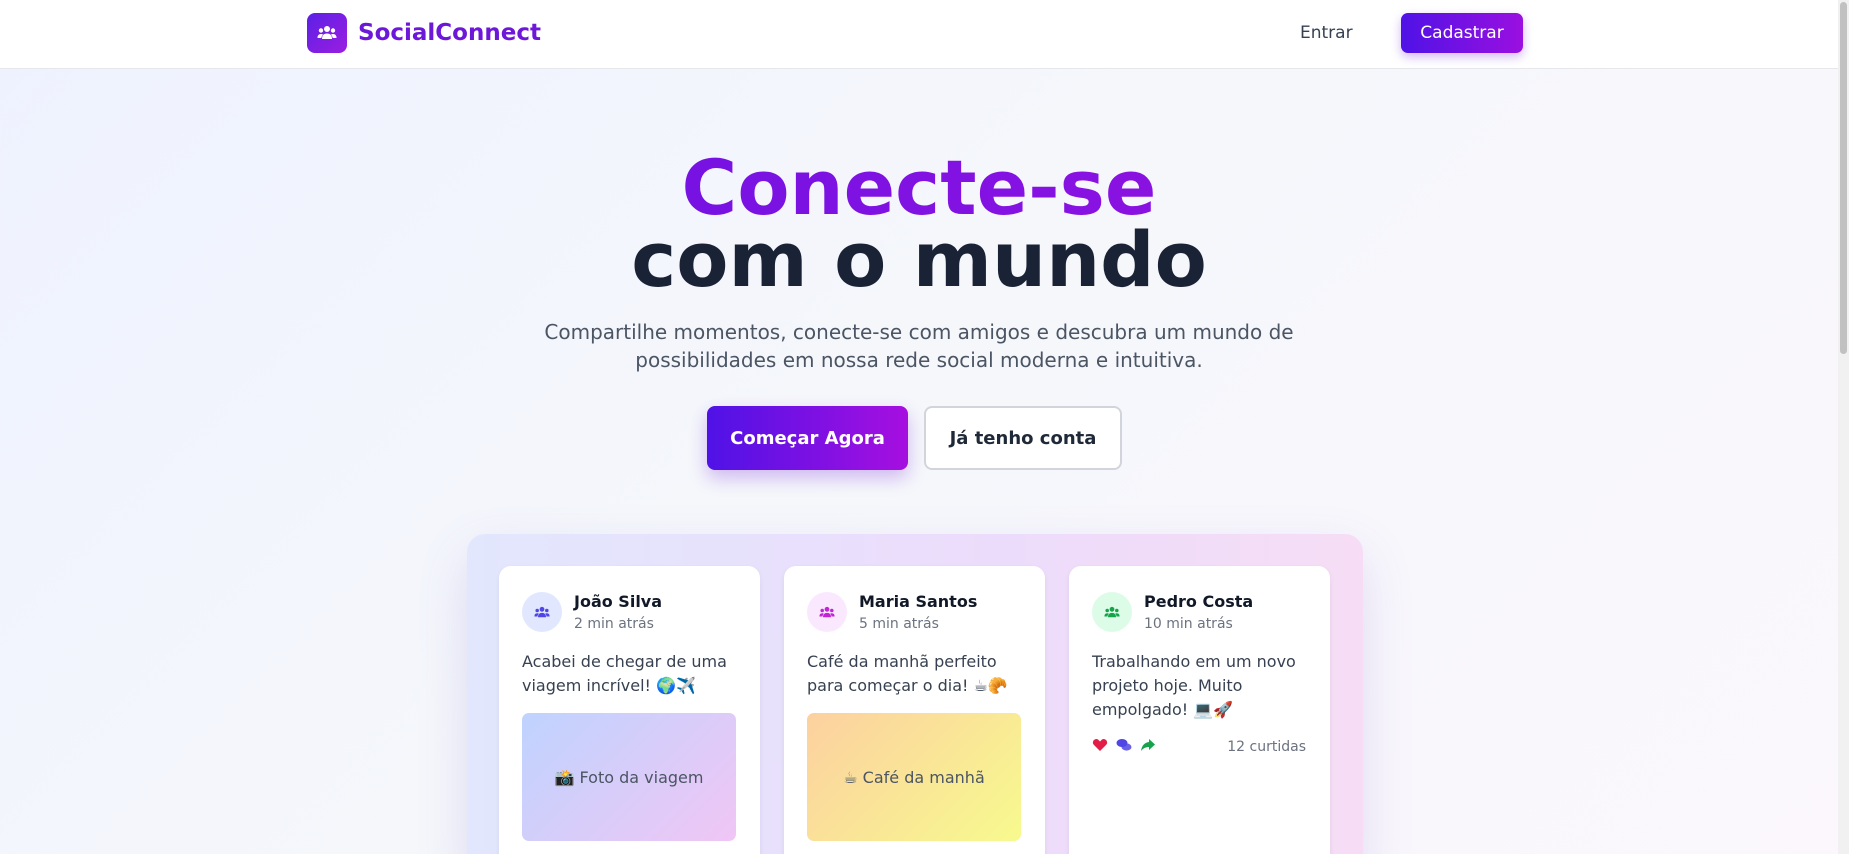  Describe the element at coordinates (449, 33) in the screenshot. I see `brand-name: SocialConnect` at that location.